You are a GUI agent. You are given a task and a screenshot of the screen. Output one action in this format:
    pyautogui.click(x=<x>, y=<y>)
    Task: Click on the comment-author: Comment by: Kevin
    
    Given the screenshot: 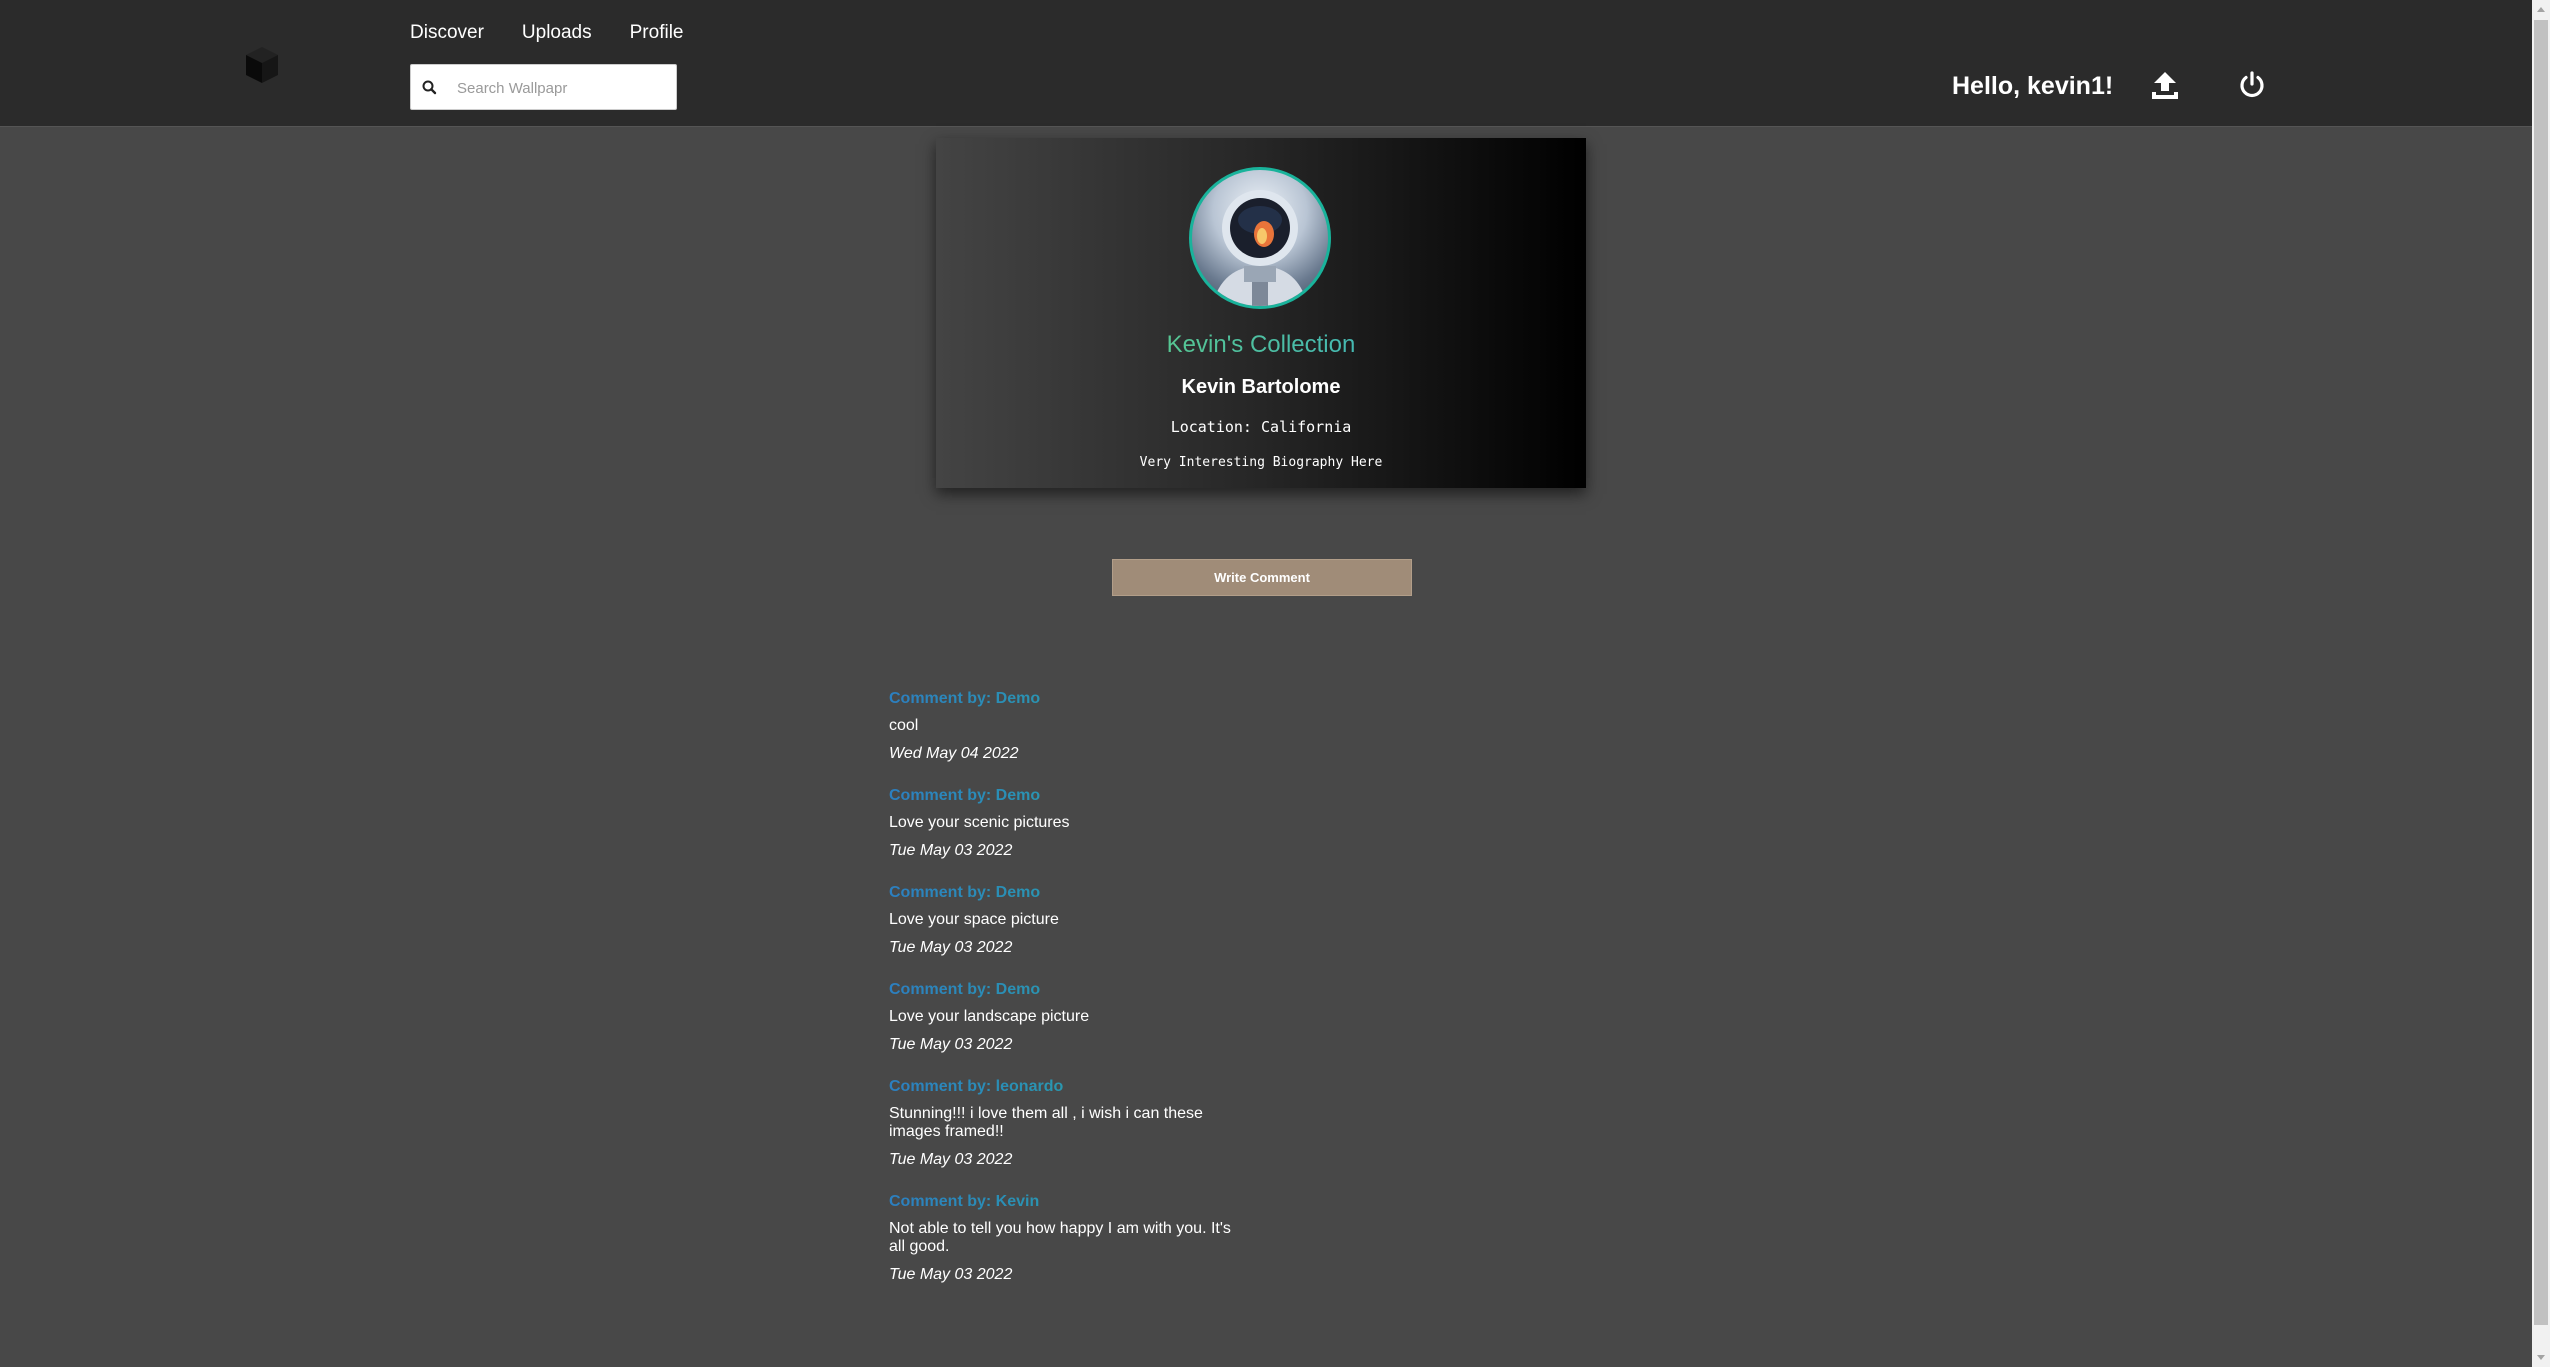 What is the action you would take?
    pyautogui.click(x=1064, y=1202)
    